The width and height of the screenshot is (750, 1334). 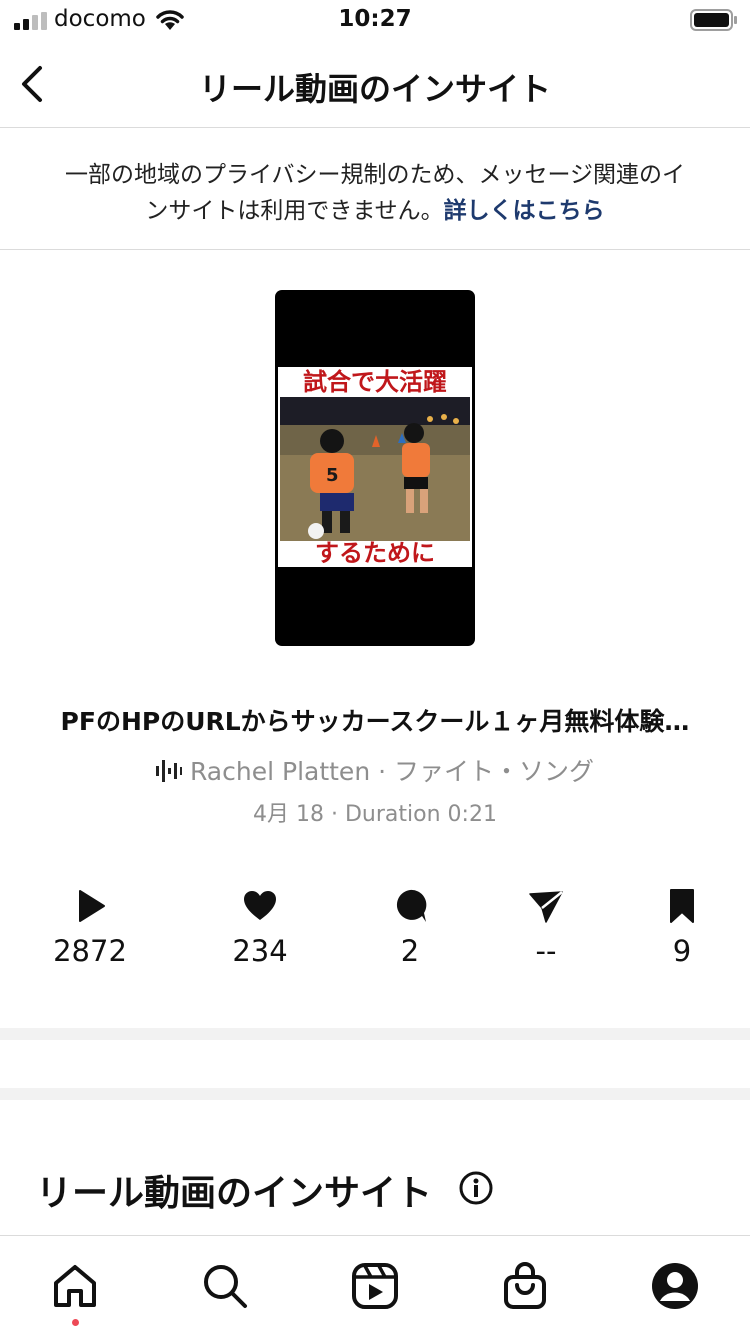 What do you see at coordinates (75, 1322) in the screenshot?
I see `notification-dot` at bounding box center [75, 1322].